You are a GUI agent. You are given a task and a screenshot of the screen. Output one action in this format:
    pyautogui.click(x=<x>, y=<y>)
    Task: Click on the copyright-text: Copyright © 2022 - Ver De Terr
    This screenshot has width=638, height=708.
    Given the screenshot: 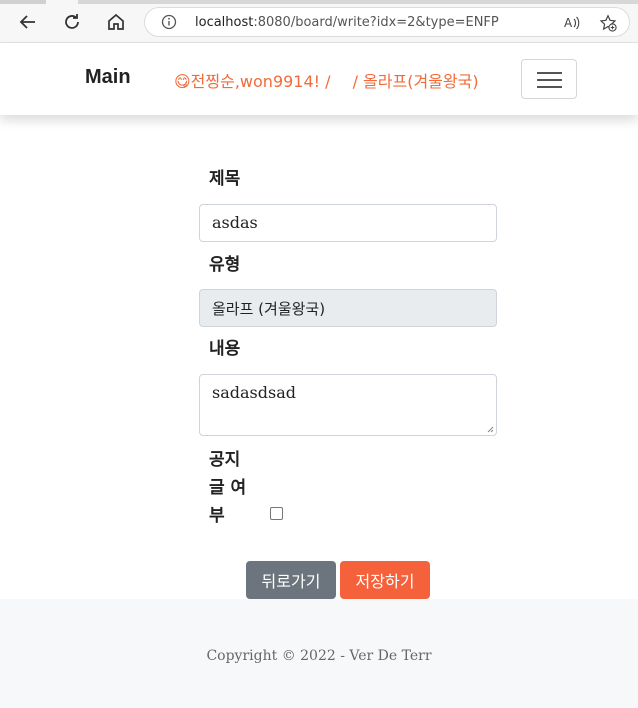 What is the action you would take?
    pyautogui.click(x=319, y=656)
    